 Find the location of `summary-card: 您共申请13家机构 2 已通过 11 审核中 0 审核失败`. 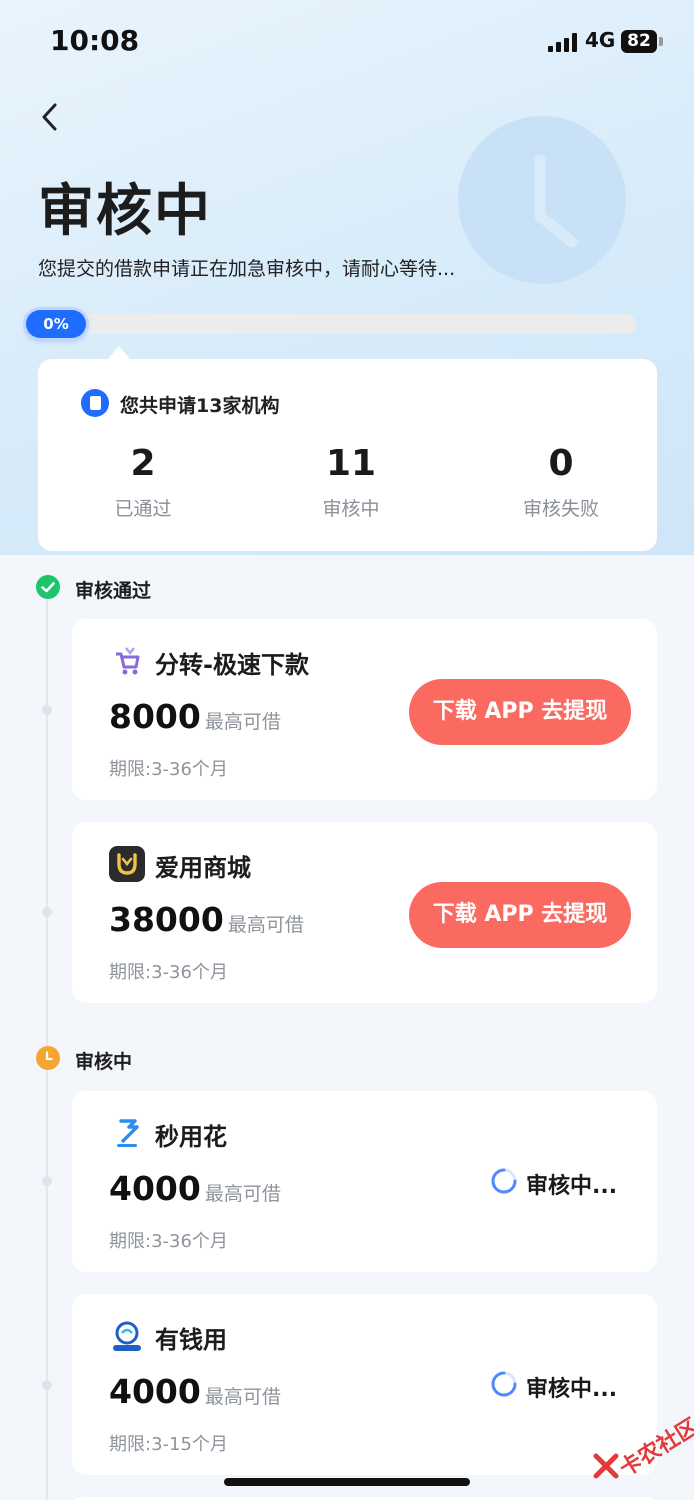

summary-card: 您共申请13家机构 2 已通过 11 审核中 0 审核失败 is located at coordinates (347, 455).